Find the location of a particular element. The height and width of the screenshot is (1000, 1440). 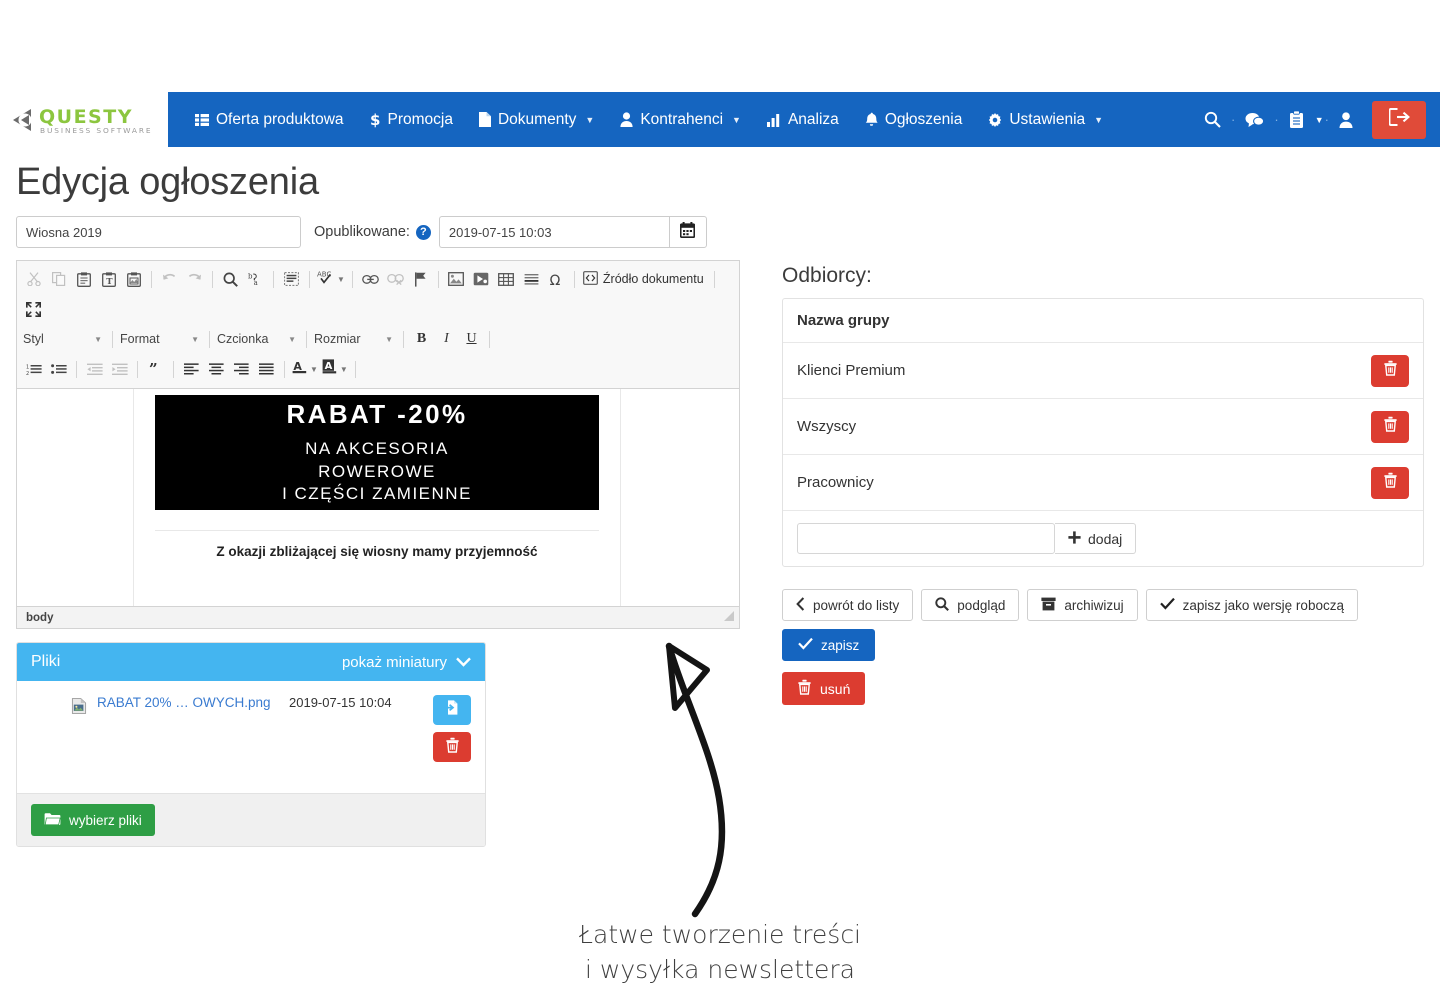

image-icon is located at coordinates (456, 279).